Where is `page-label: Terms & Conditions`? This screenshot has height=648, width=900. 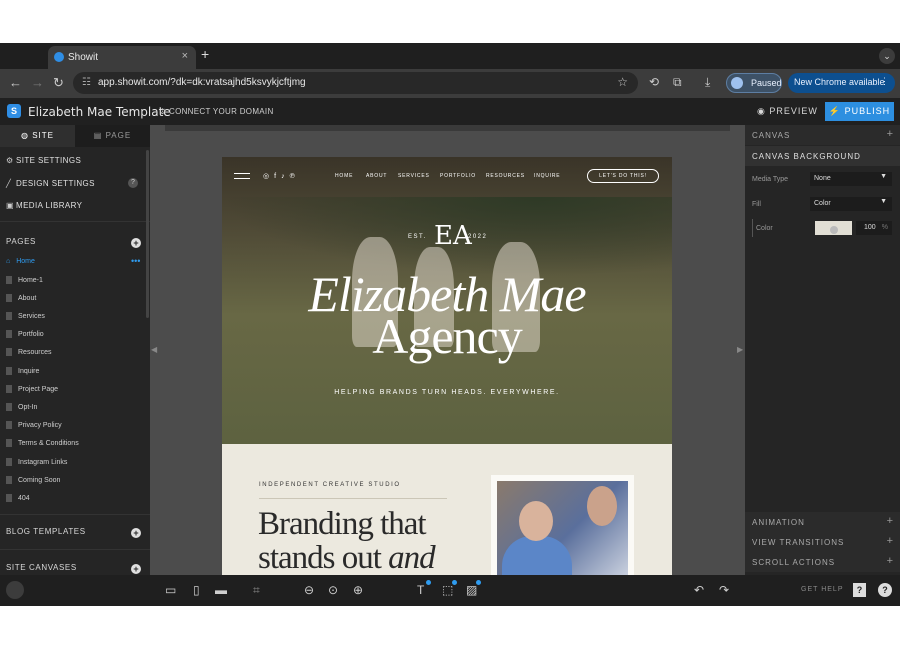 page-label: Terms & Conditions is located at coordinates (48, 443).